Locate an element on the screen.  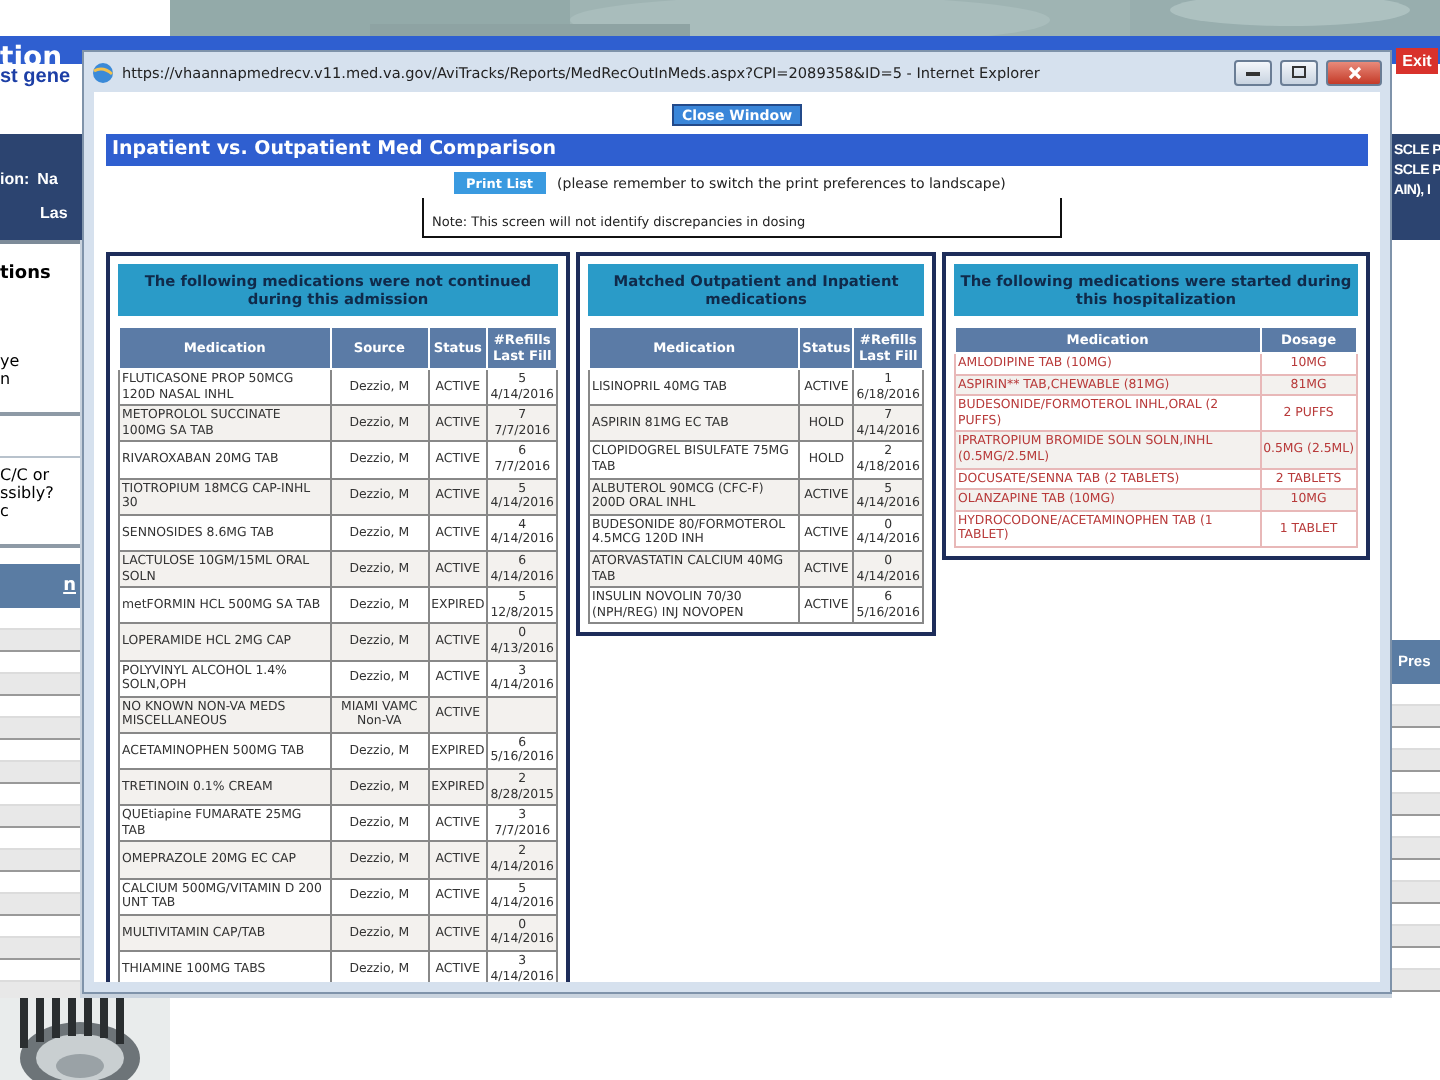
section-heading: Inpatient vs. Outpatient Med Comparison is located at coordinates (737, 150).